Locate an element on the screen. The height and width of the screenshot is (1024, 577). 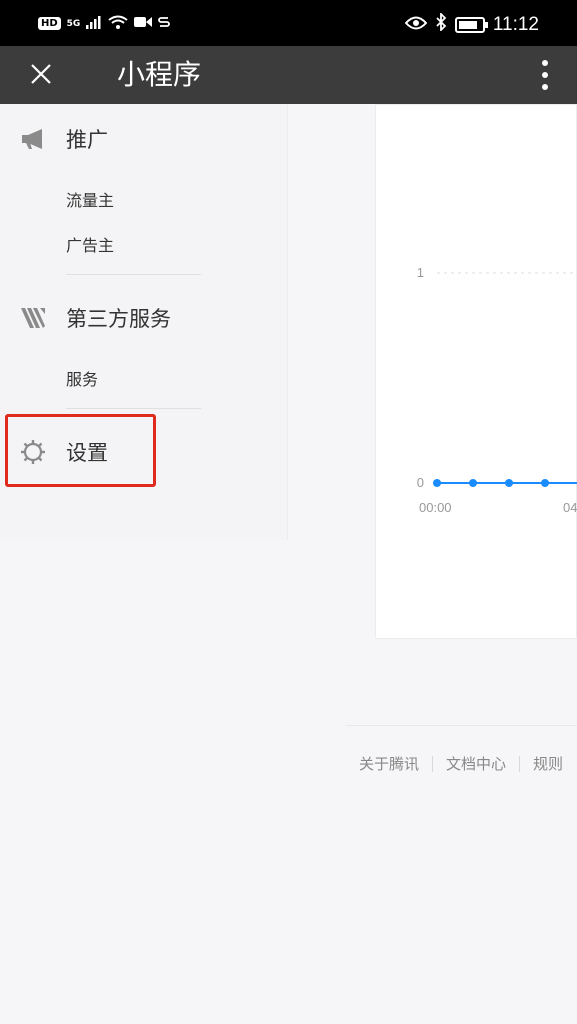
x-tick-label: 00:00 is located at coordinates (435, 507).